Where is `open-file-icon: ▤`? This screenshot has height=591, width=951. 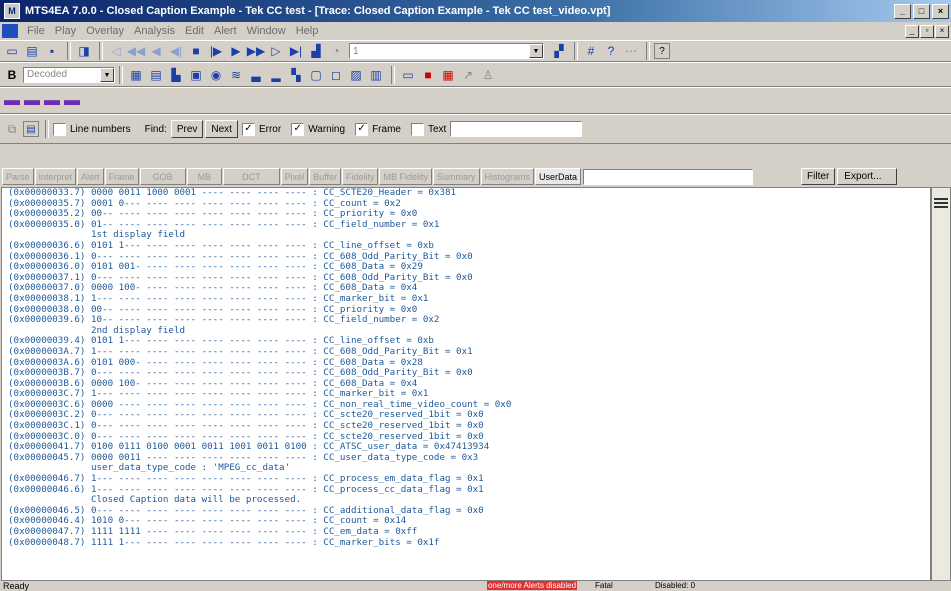 open-file-icon: ▤ is located at coordinates (32, 51).